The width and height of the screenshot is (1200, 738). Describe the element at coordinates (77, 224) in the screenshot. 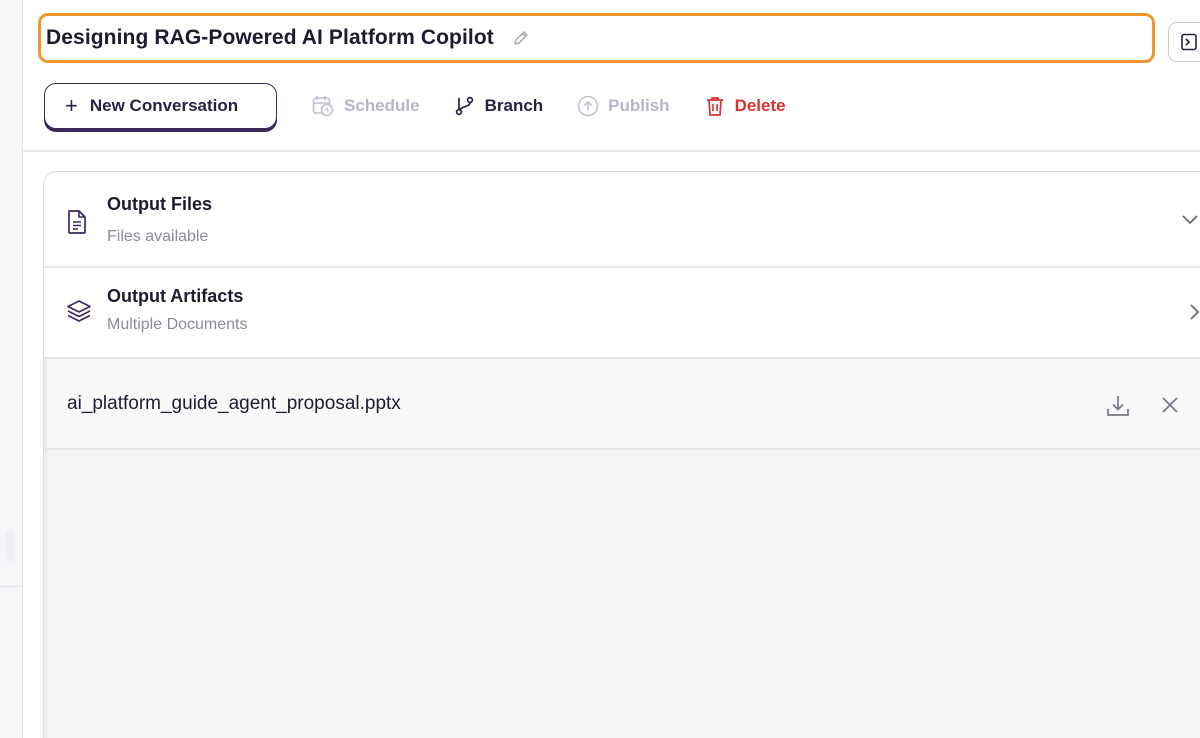

I see `document-icon` at that location.